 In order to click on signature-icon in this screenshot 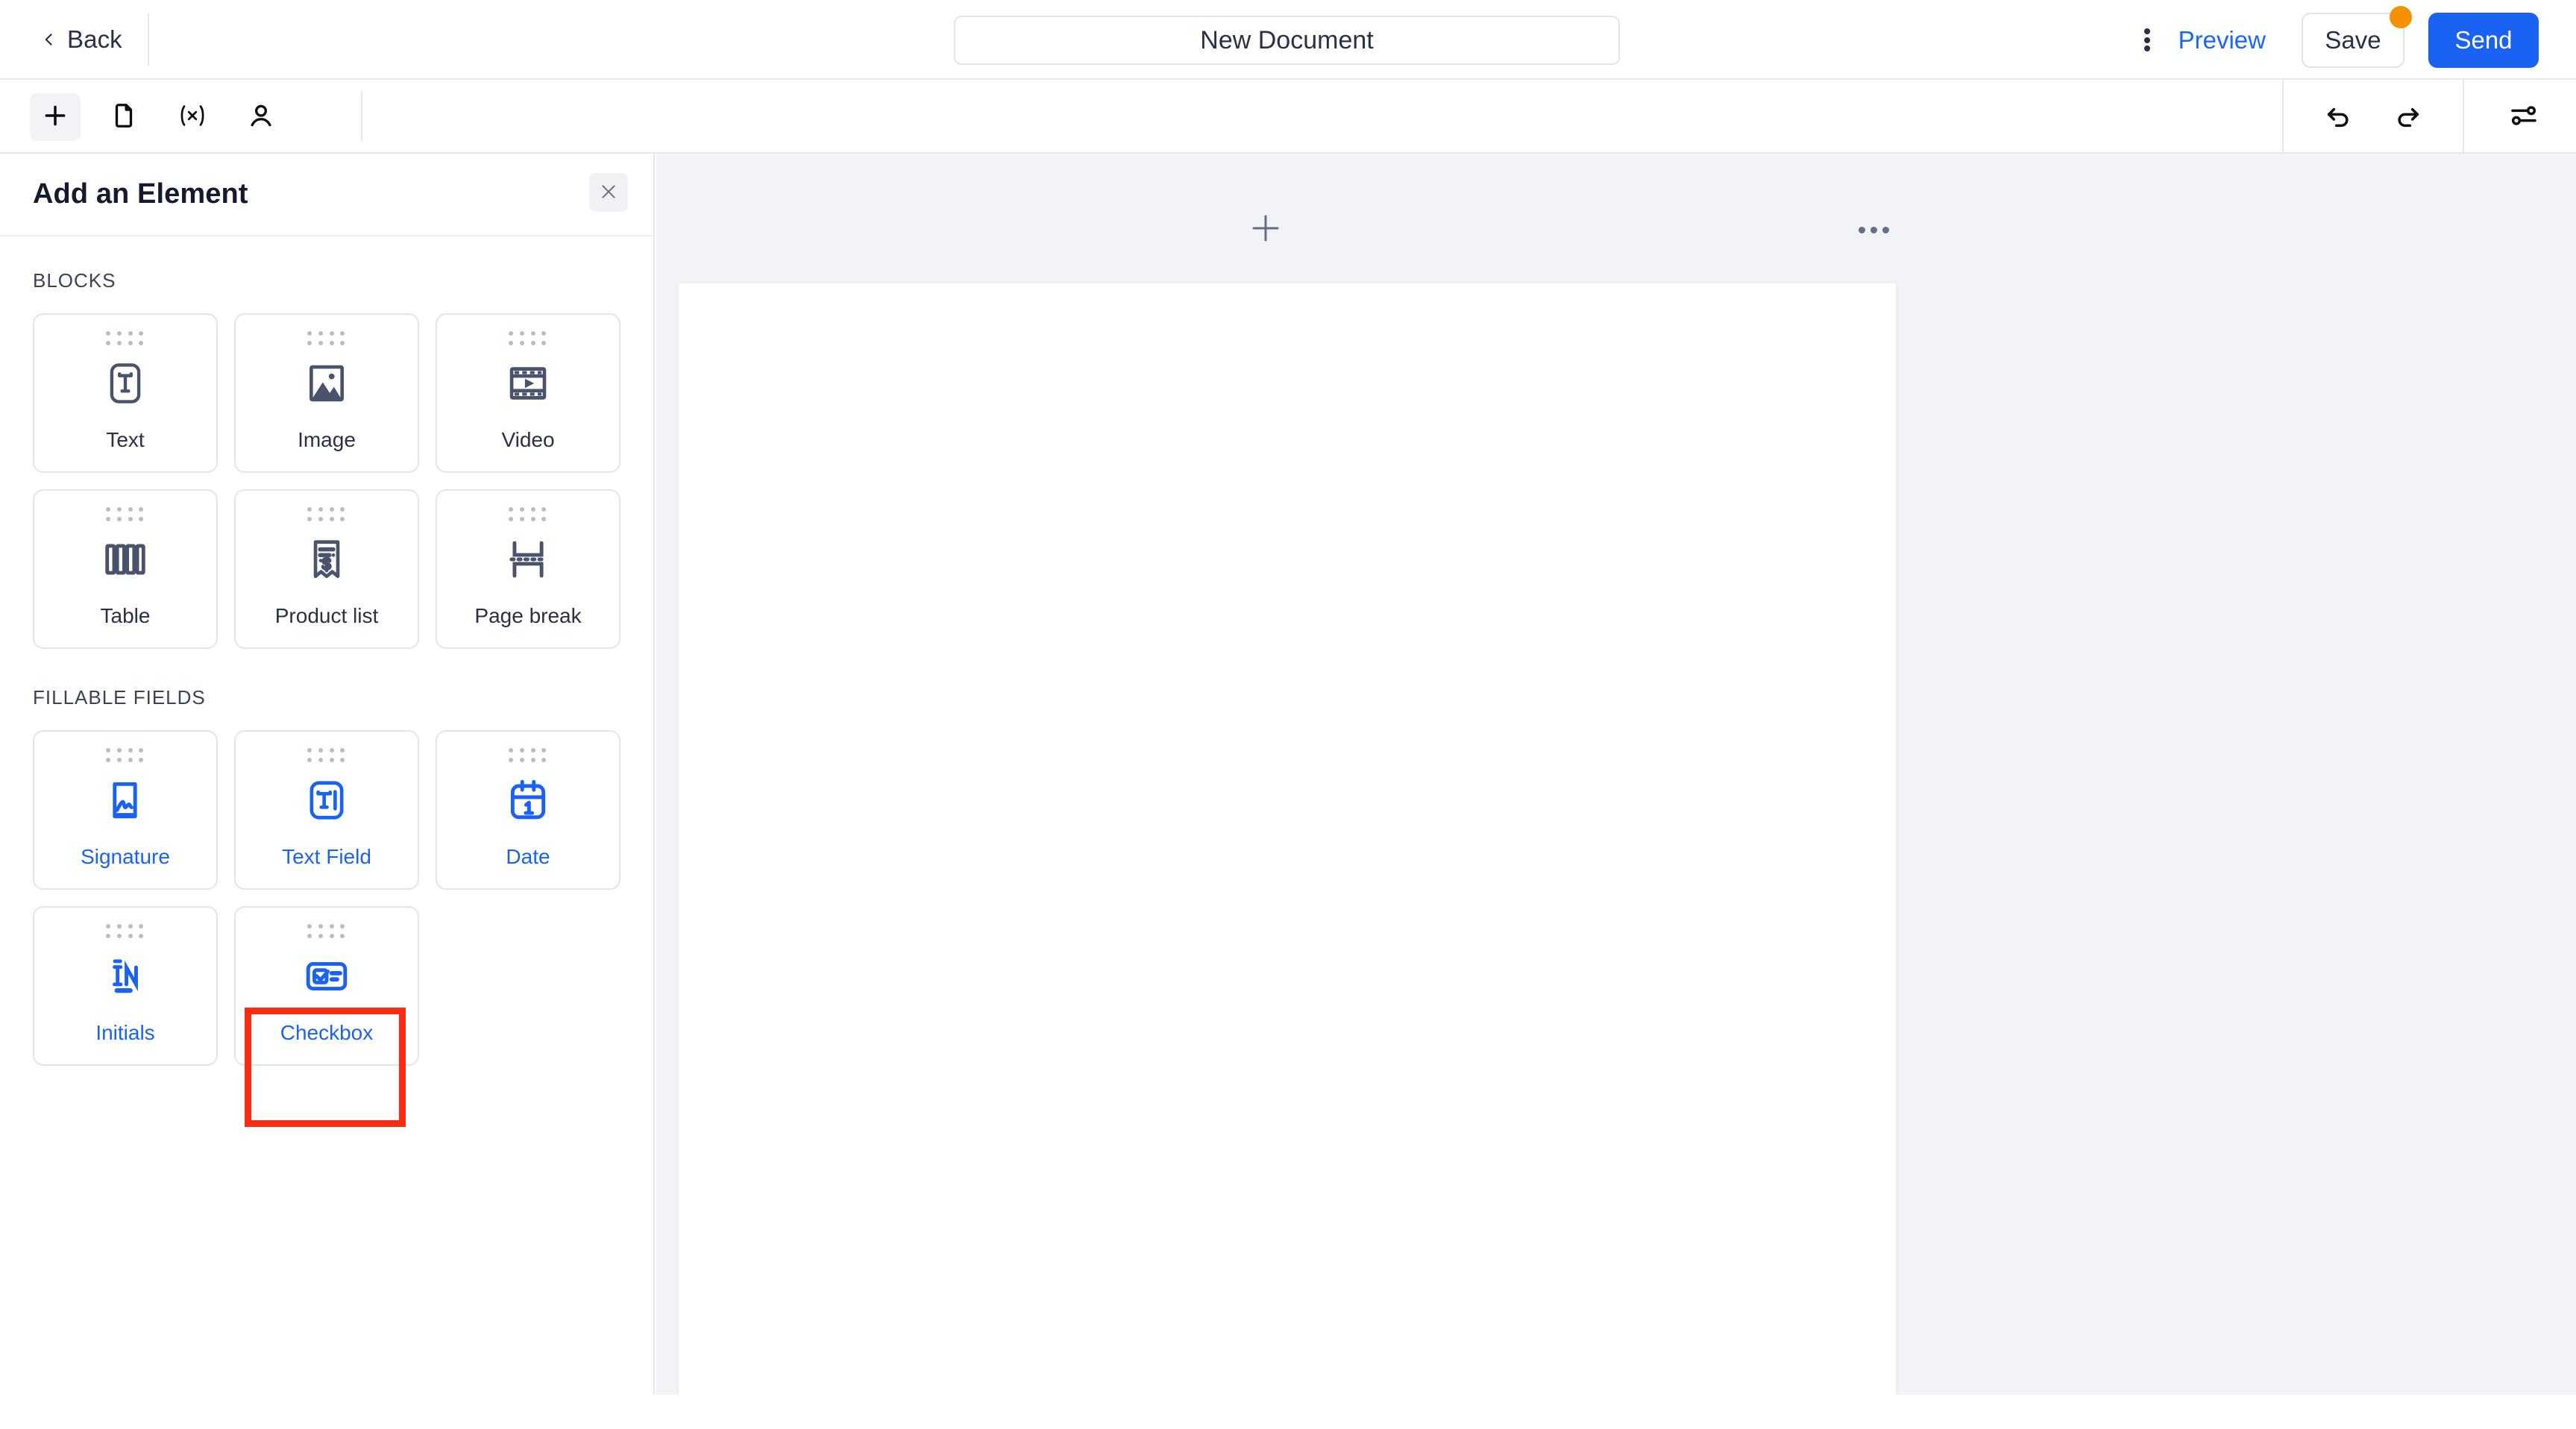, I will do `click(125, 801)`.